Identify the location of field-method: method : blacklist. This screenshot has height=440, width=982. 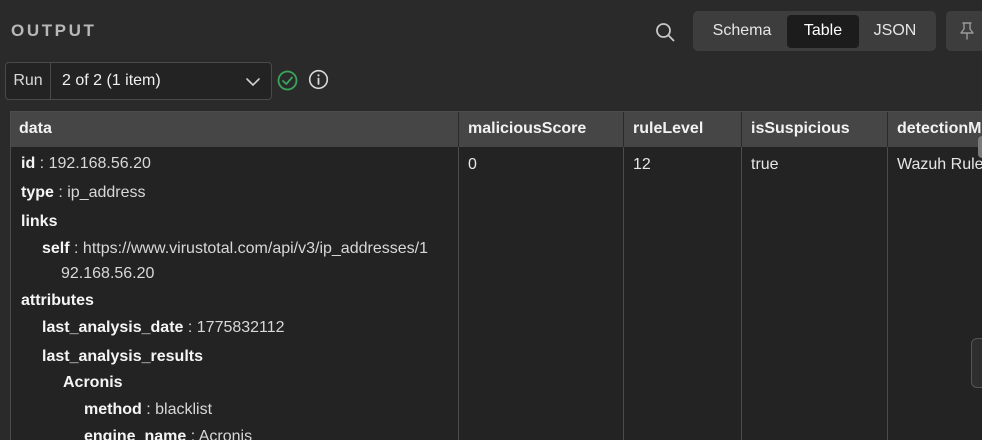
(148, 409).